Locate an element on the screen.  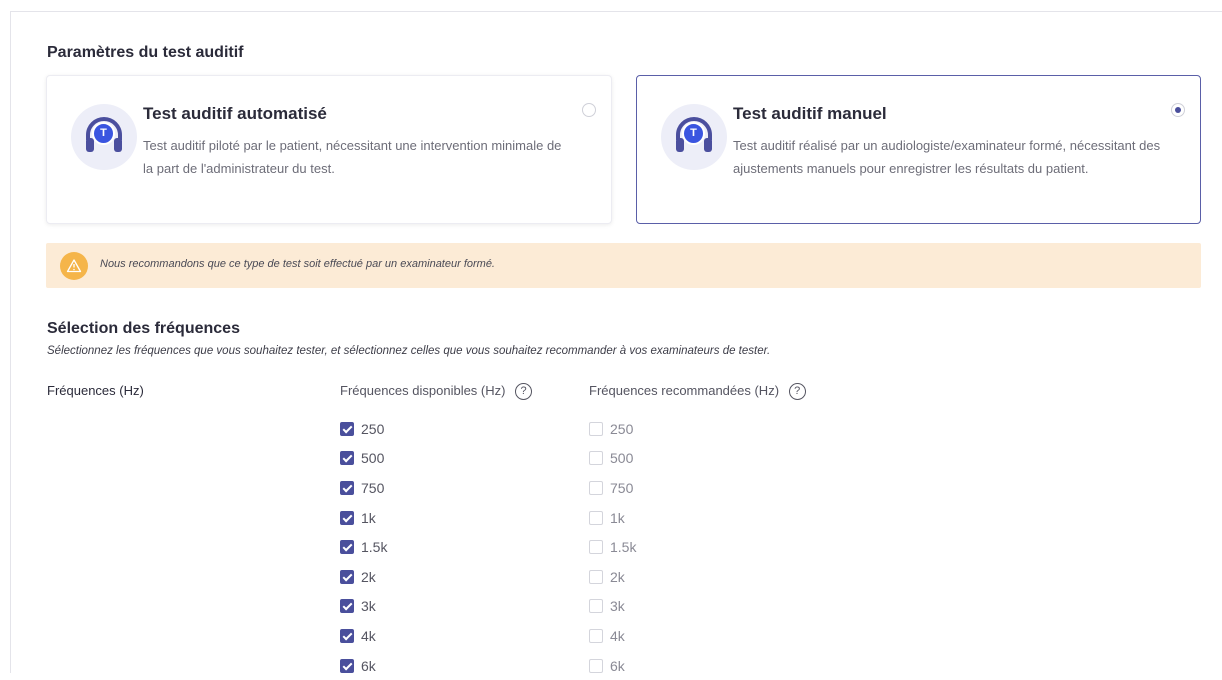
available-frequency-row: 1.5k is located at coordinates (363, 547).